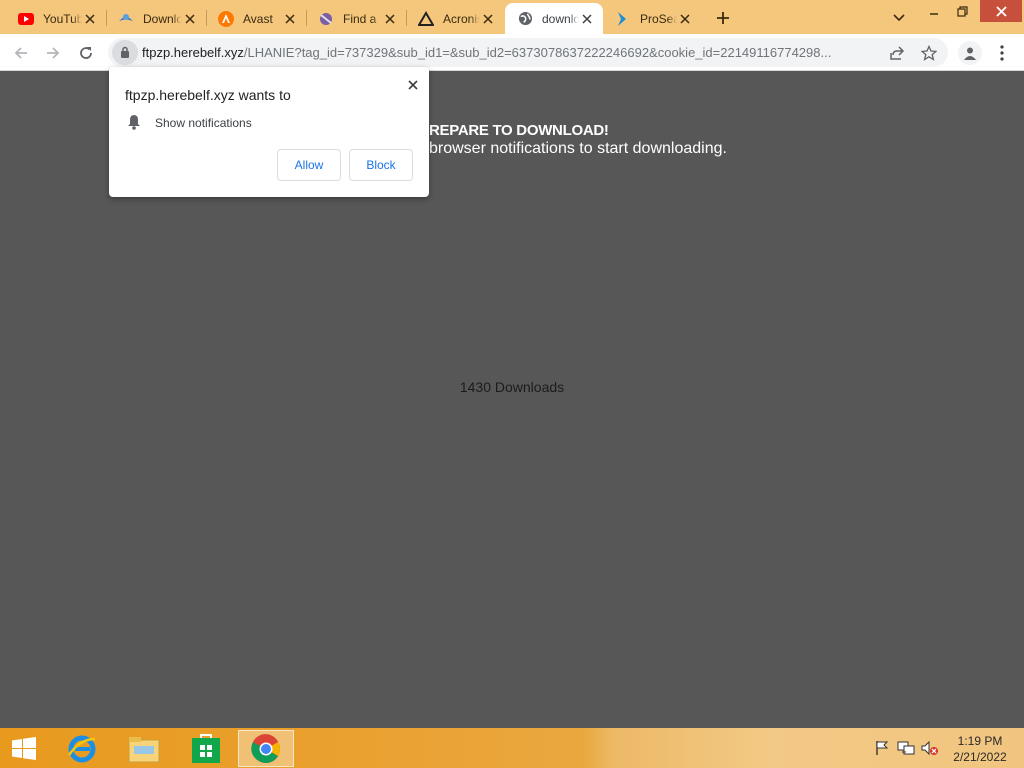  I want to click on acronis-icon, so click(426, 18).